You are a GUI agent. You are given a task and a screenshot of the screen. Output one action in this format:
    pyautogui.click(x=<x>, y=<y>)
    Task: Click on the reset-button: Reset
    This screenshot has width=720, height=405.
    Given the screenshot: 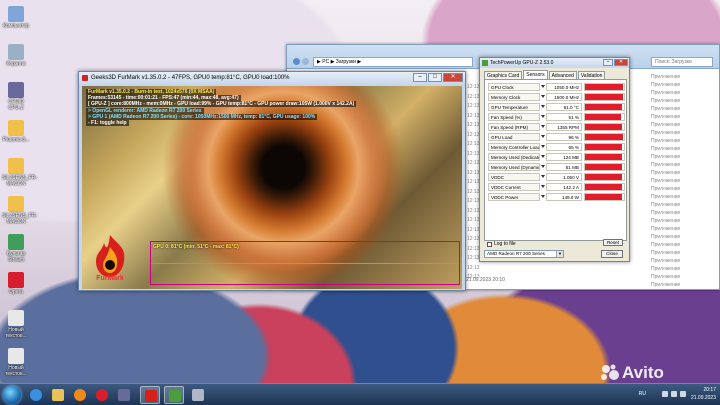 What is the action you would take?
    pyautogui.click(x=613, y=242)
    